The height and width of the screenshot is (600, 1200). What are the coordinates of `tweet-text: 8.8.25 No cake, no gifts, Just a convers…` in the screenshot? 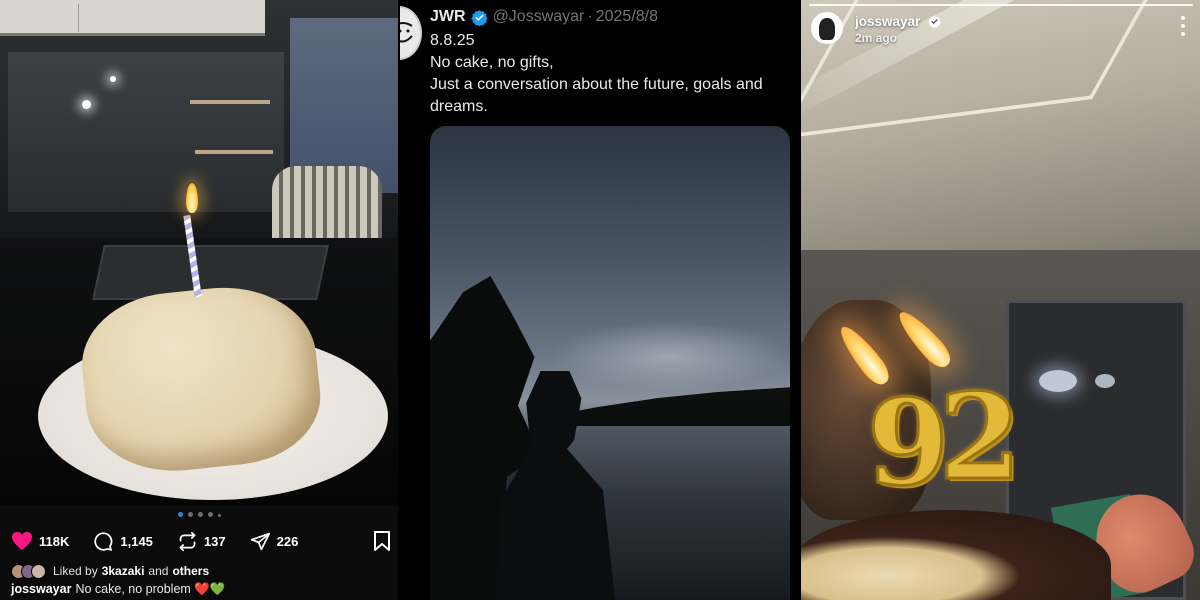 It's located at (612, 74).